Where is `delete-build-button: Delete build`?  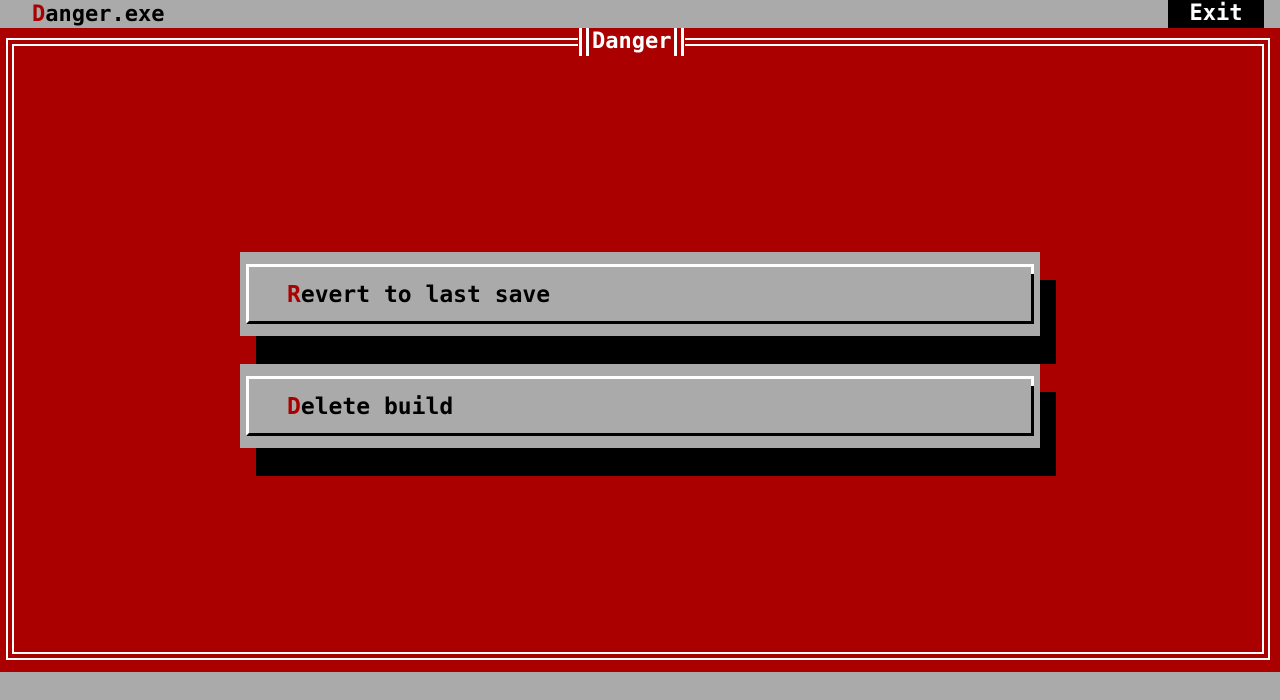 delete-build-button: Delete build is located at coordinates (640, 406).